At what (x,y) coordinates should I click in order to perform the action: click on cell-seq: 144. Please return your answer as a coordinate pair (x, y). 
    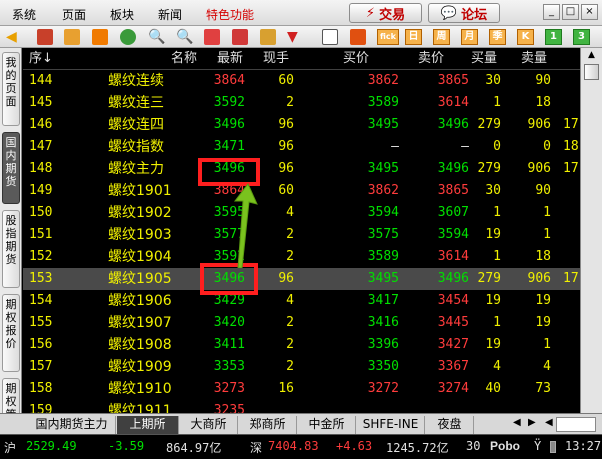
    Looking at the image, I should click on (41, 80).